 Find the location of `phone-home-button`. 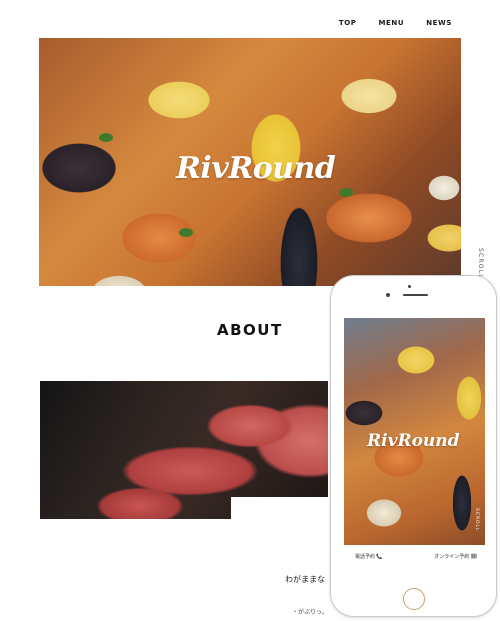

phone-home-button is located at coordinates (414, 599).